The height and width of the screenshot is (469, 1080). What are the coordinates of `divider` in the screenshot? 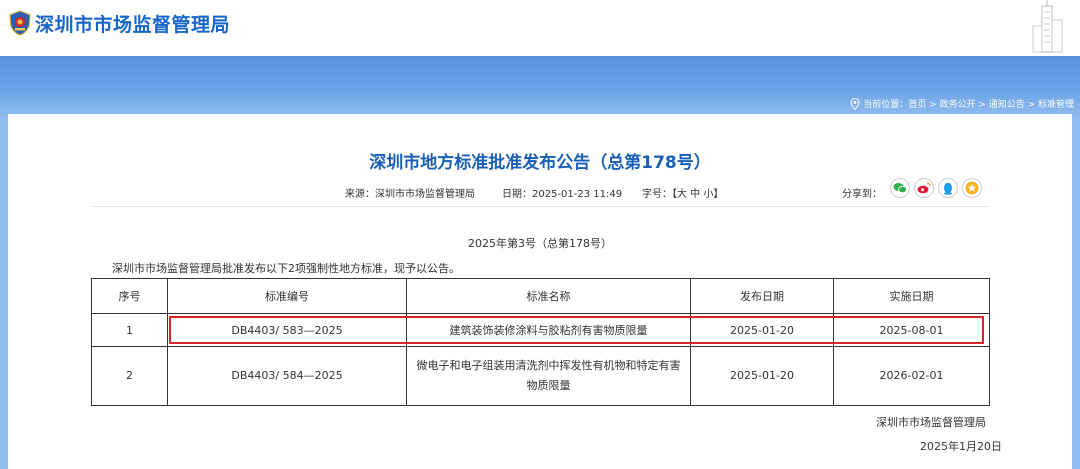 It's located at (540, 206).